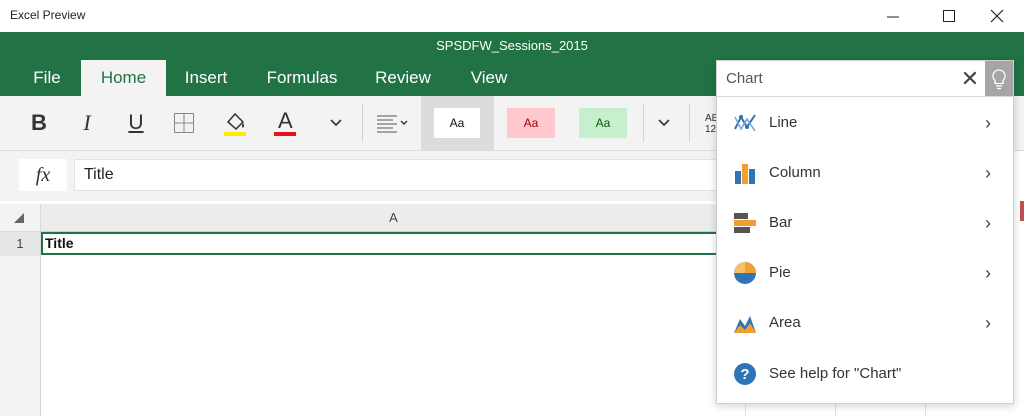 This screenshot has height=416, width=1024. What do you see at coordinates (512, 16) in the screenshot?
I see `title-bar: Excel Preview` at bounding box center [512, 16].